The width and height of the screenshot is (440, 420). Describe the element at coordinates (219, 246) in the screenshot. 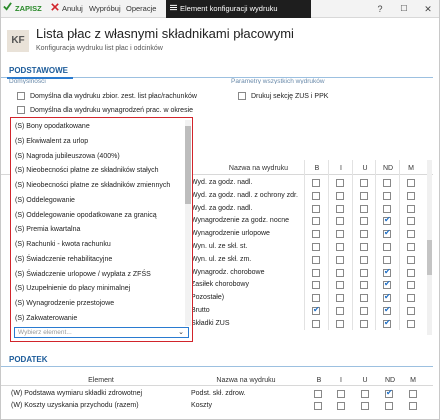

I see `row-print-name: Wyn. ul. ze skł. st.` at that location.